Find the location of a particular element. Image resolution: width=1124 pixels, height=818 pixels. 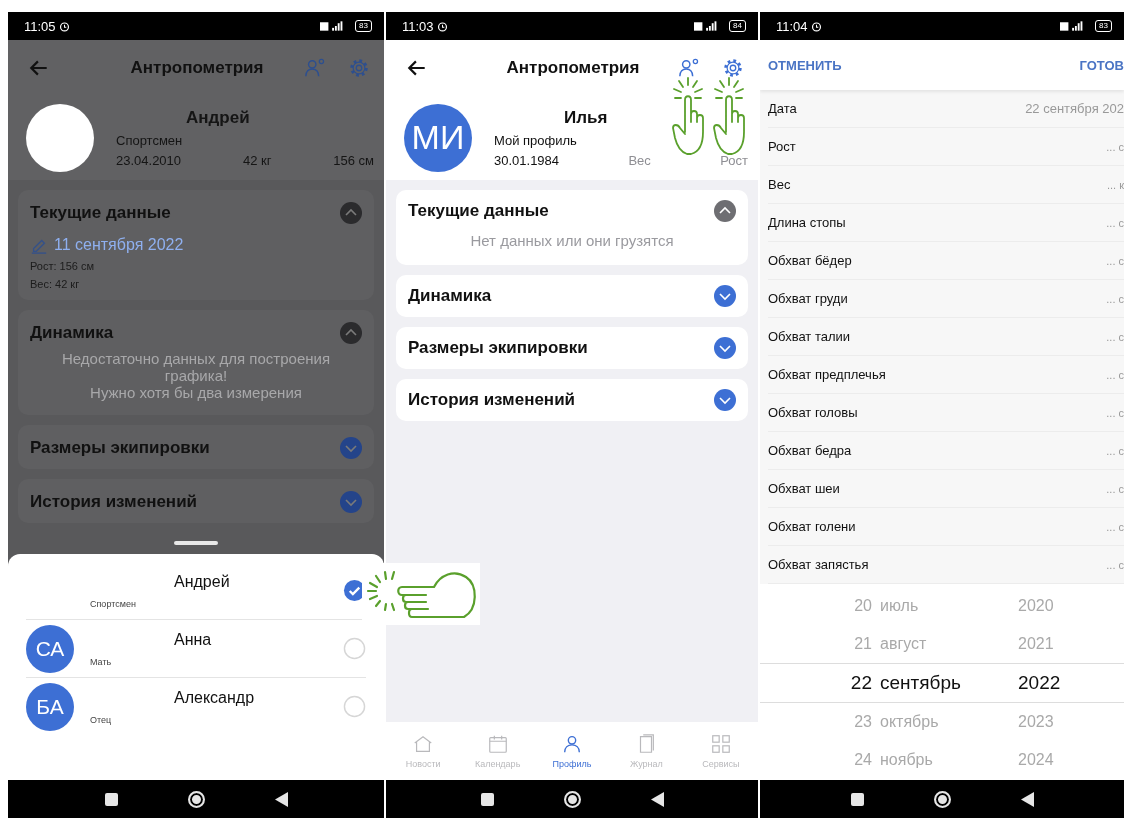

profile-option: СА Анна Мать is located at coordinates (196, 649).